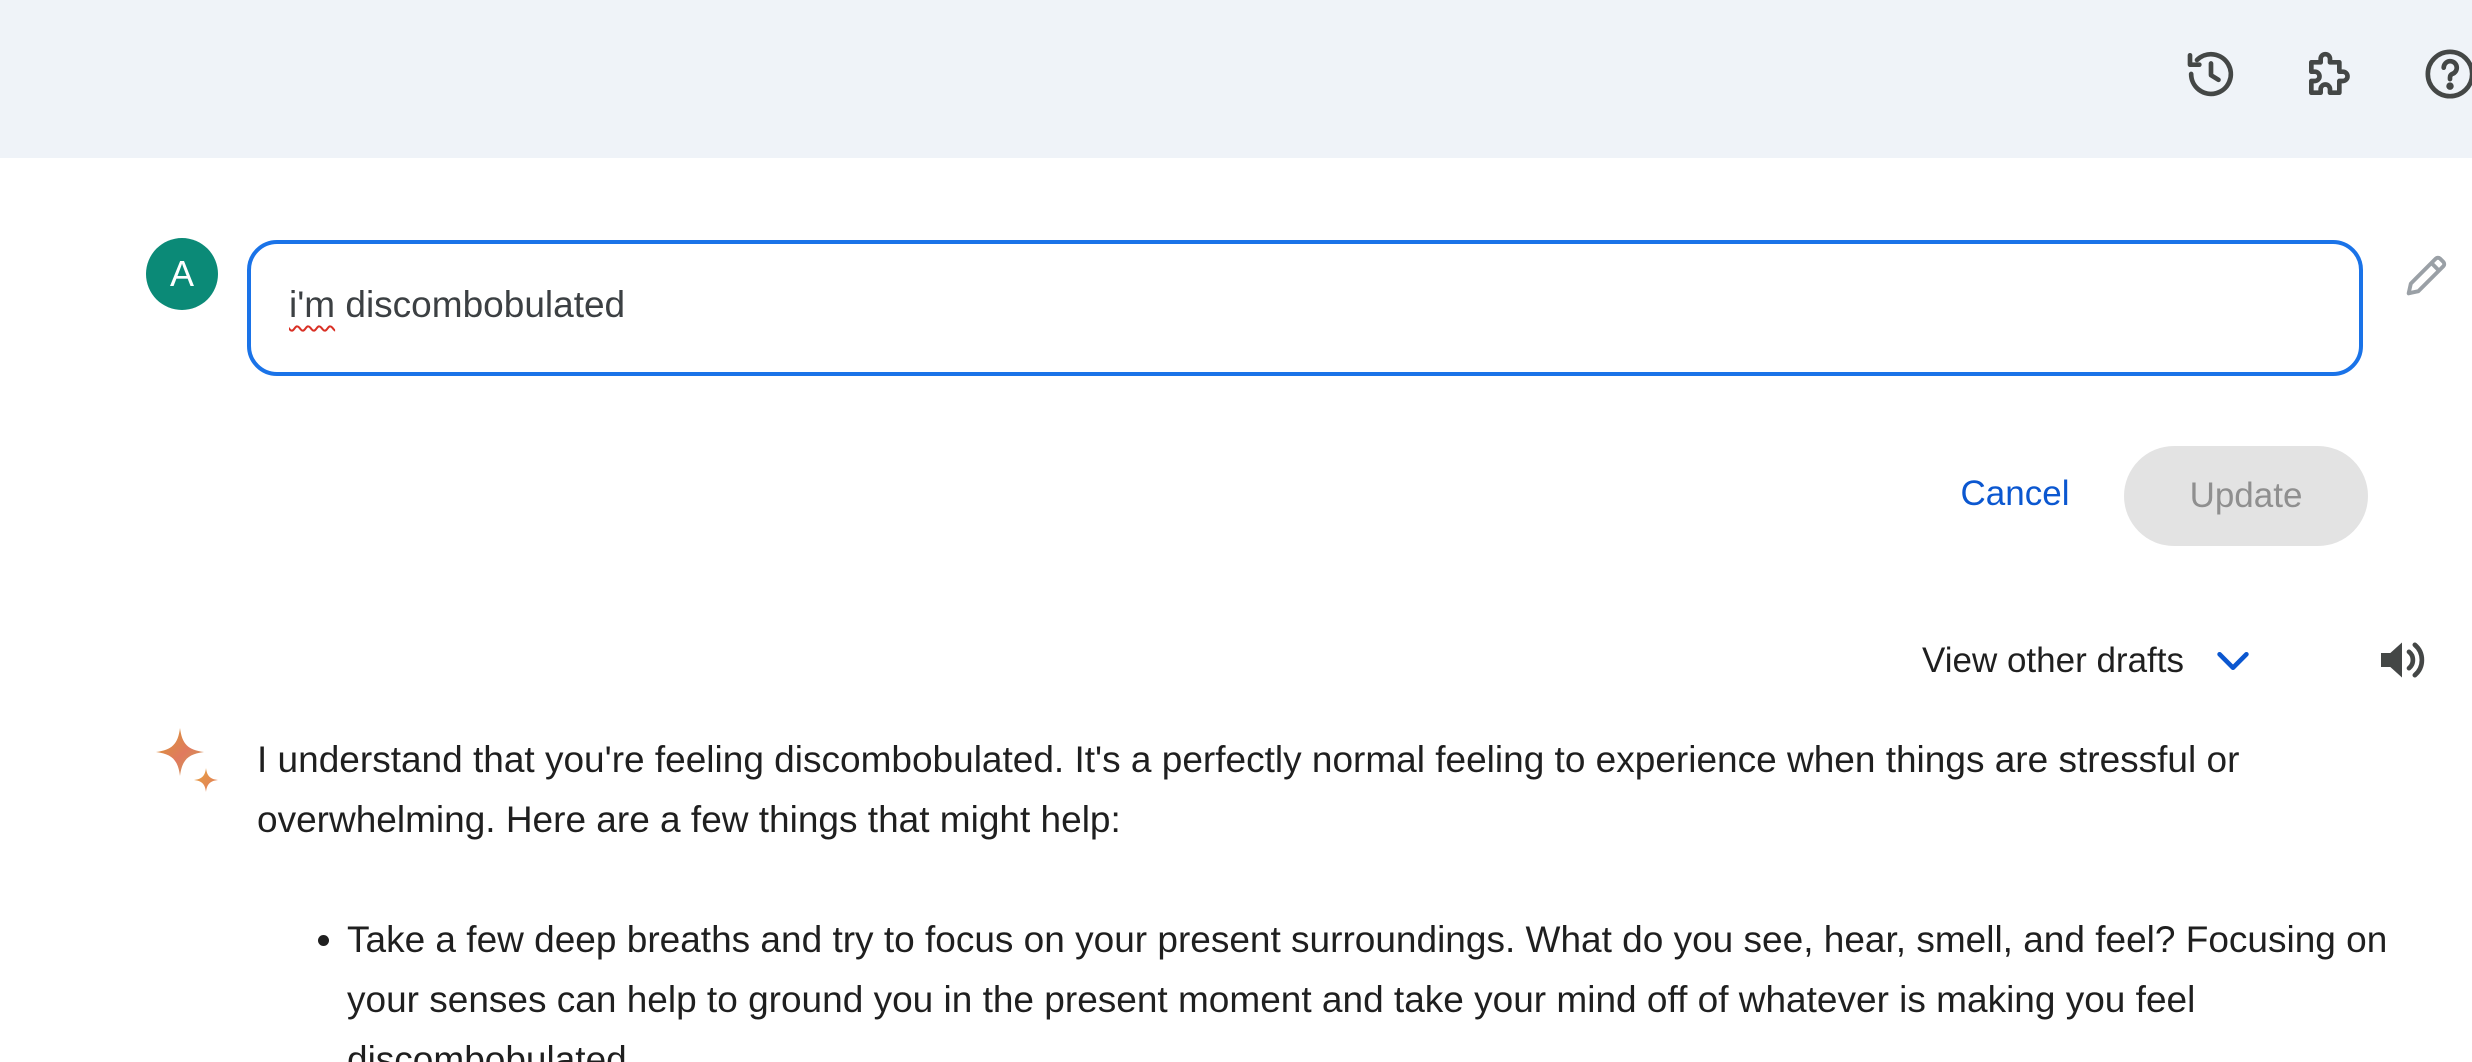  Describe the element at coordinates (2015, 494) in the screenshot. I see `cancel-button: Cancel` at that location.